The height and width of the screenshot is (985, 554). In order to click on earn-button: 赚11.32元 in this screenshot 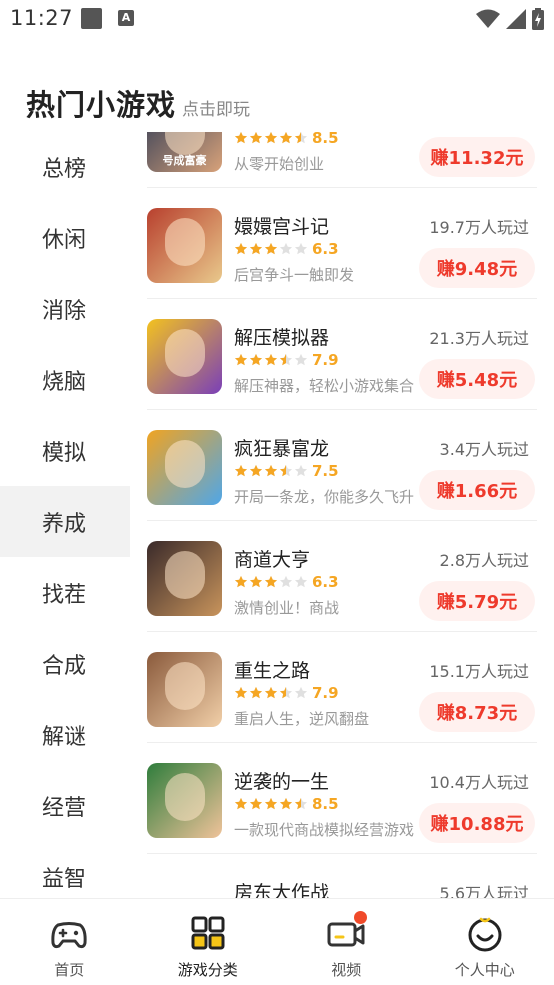, I will do `click(477, 157)`.